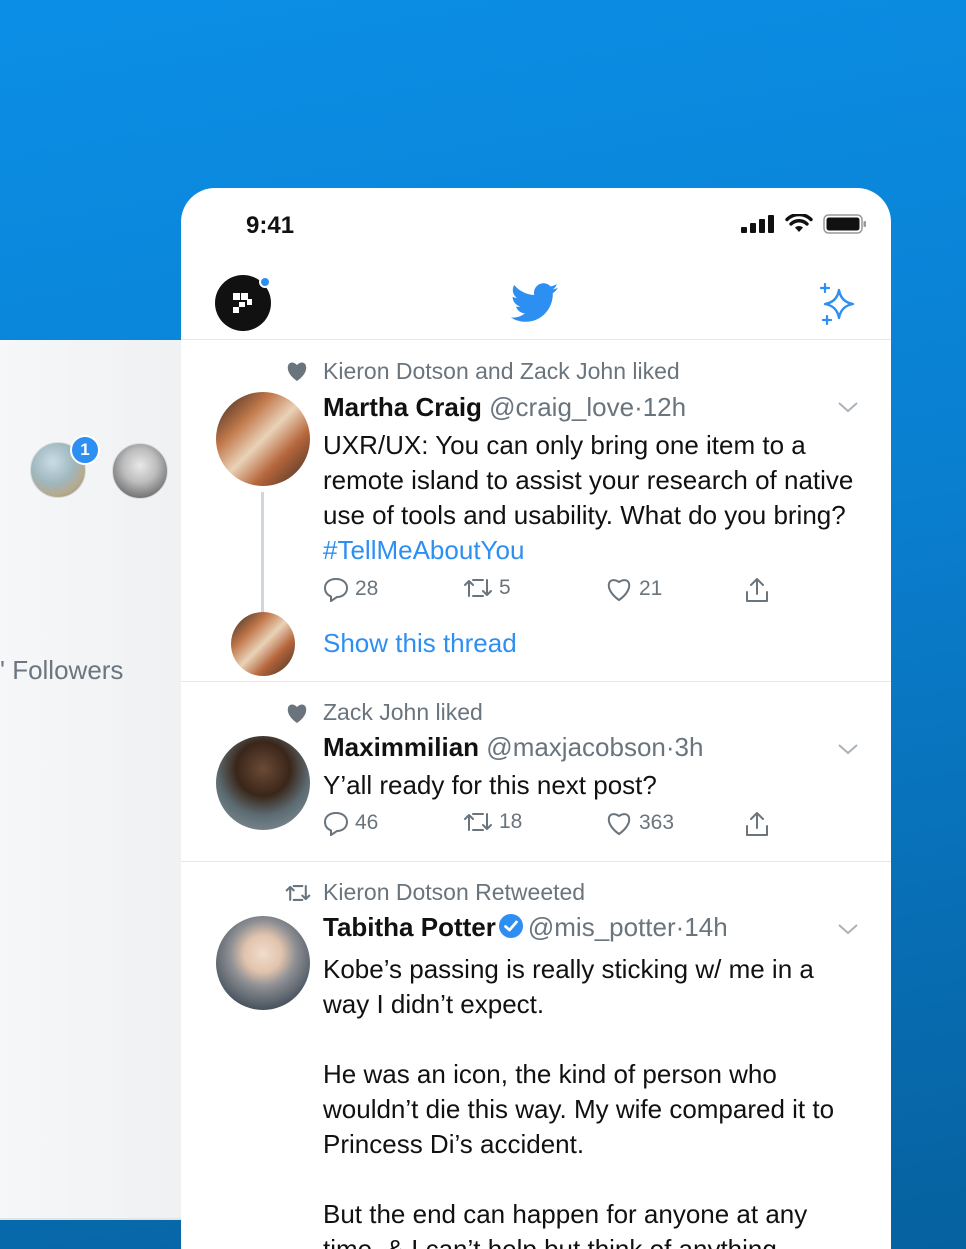 This screenshot has height=1249, width=966. Describe the element at coordinates (420, 643) in the screenshot. I see `show-thread-link: Show this thread` at that location.